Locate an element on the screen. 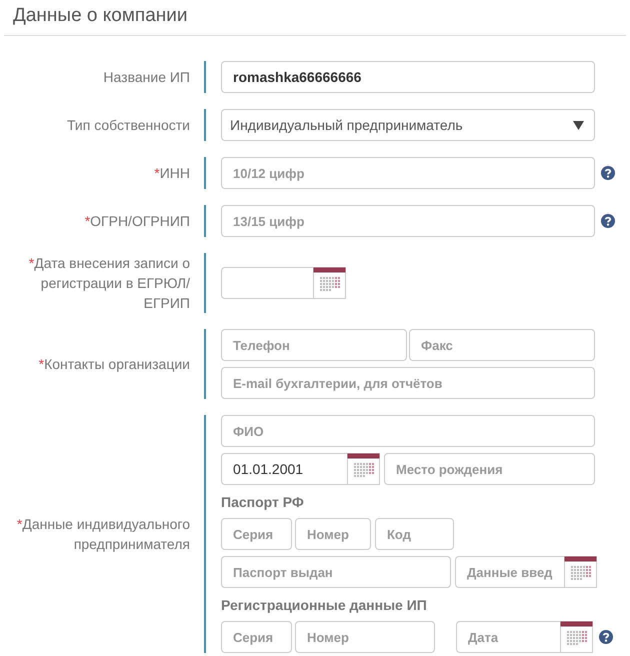 The height and width of the screenshot is (656, 630). subheading: Паспорт РФ is located at coordinates (263, 502).